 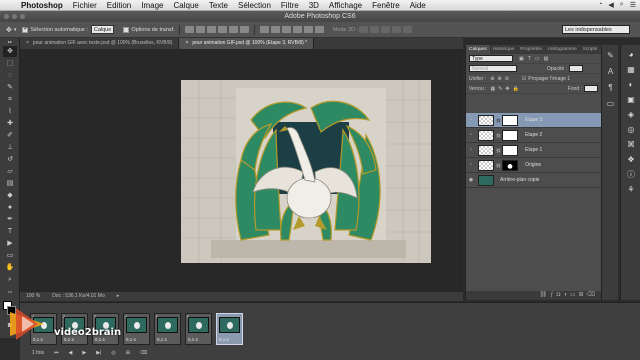 I want to click on brush-tool-icon: ✐, so click(x=10, y=135).